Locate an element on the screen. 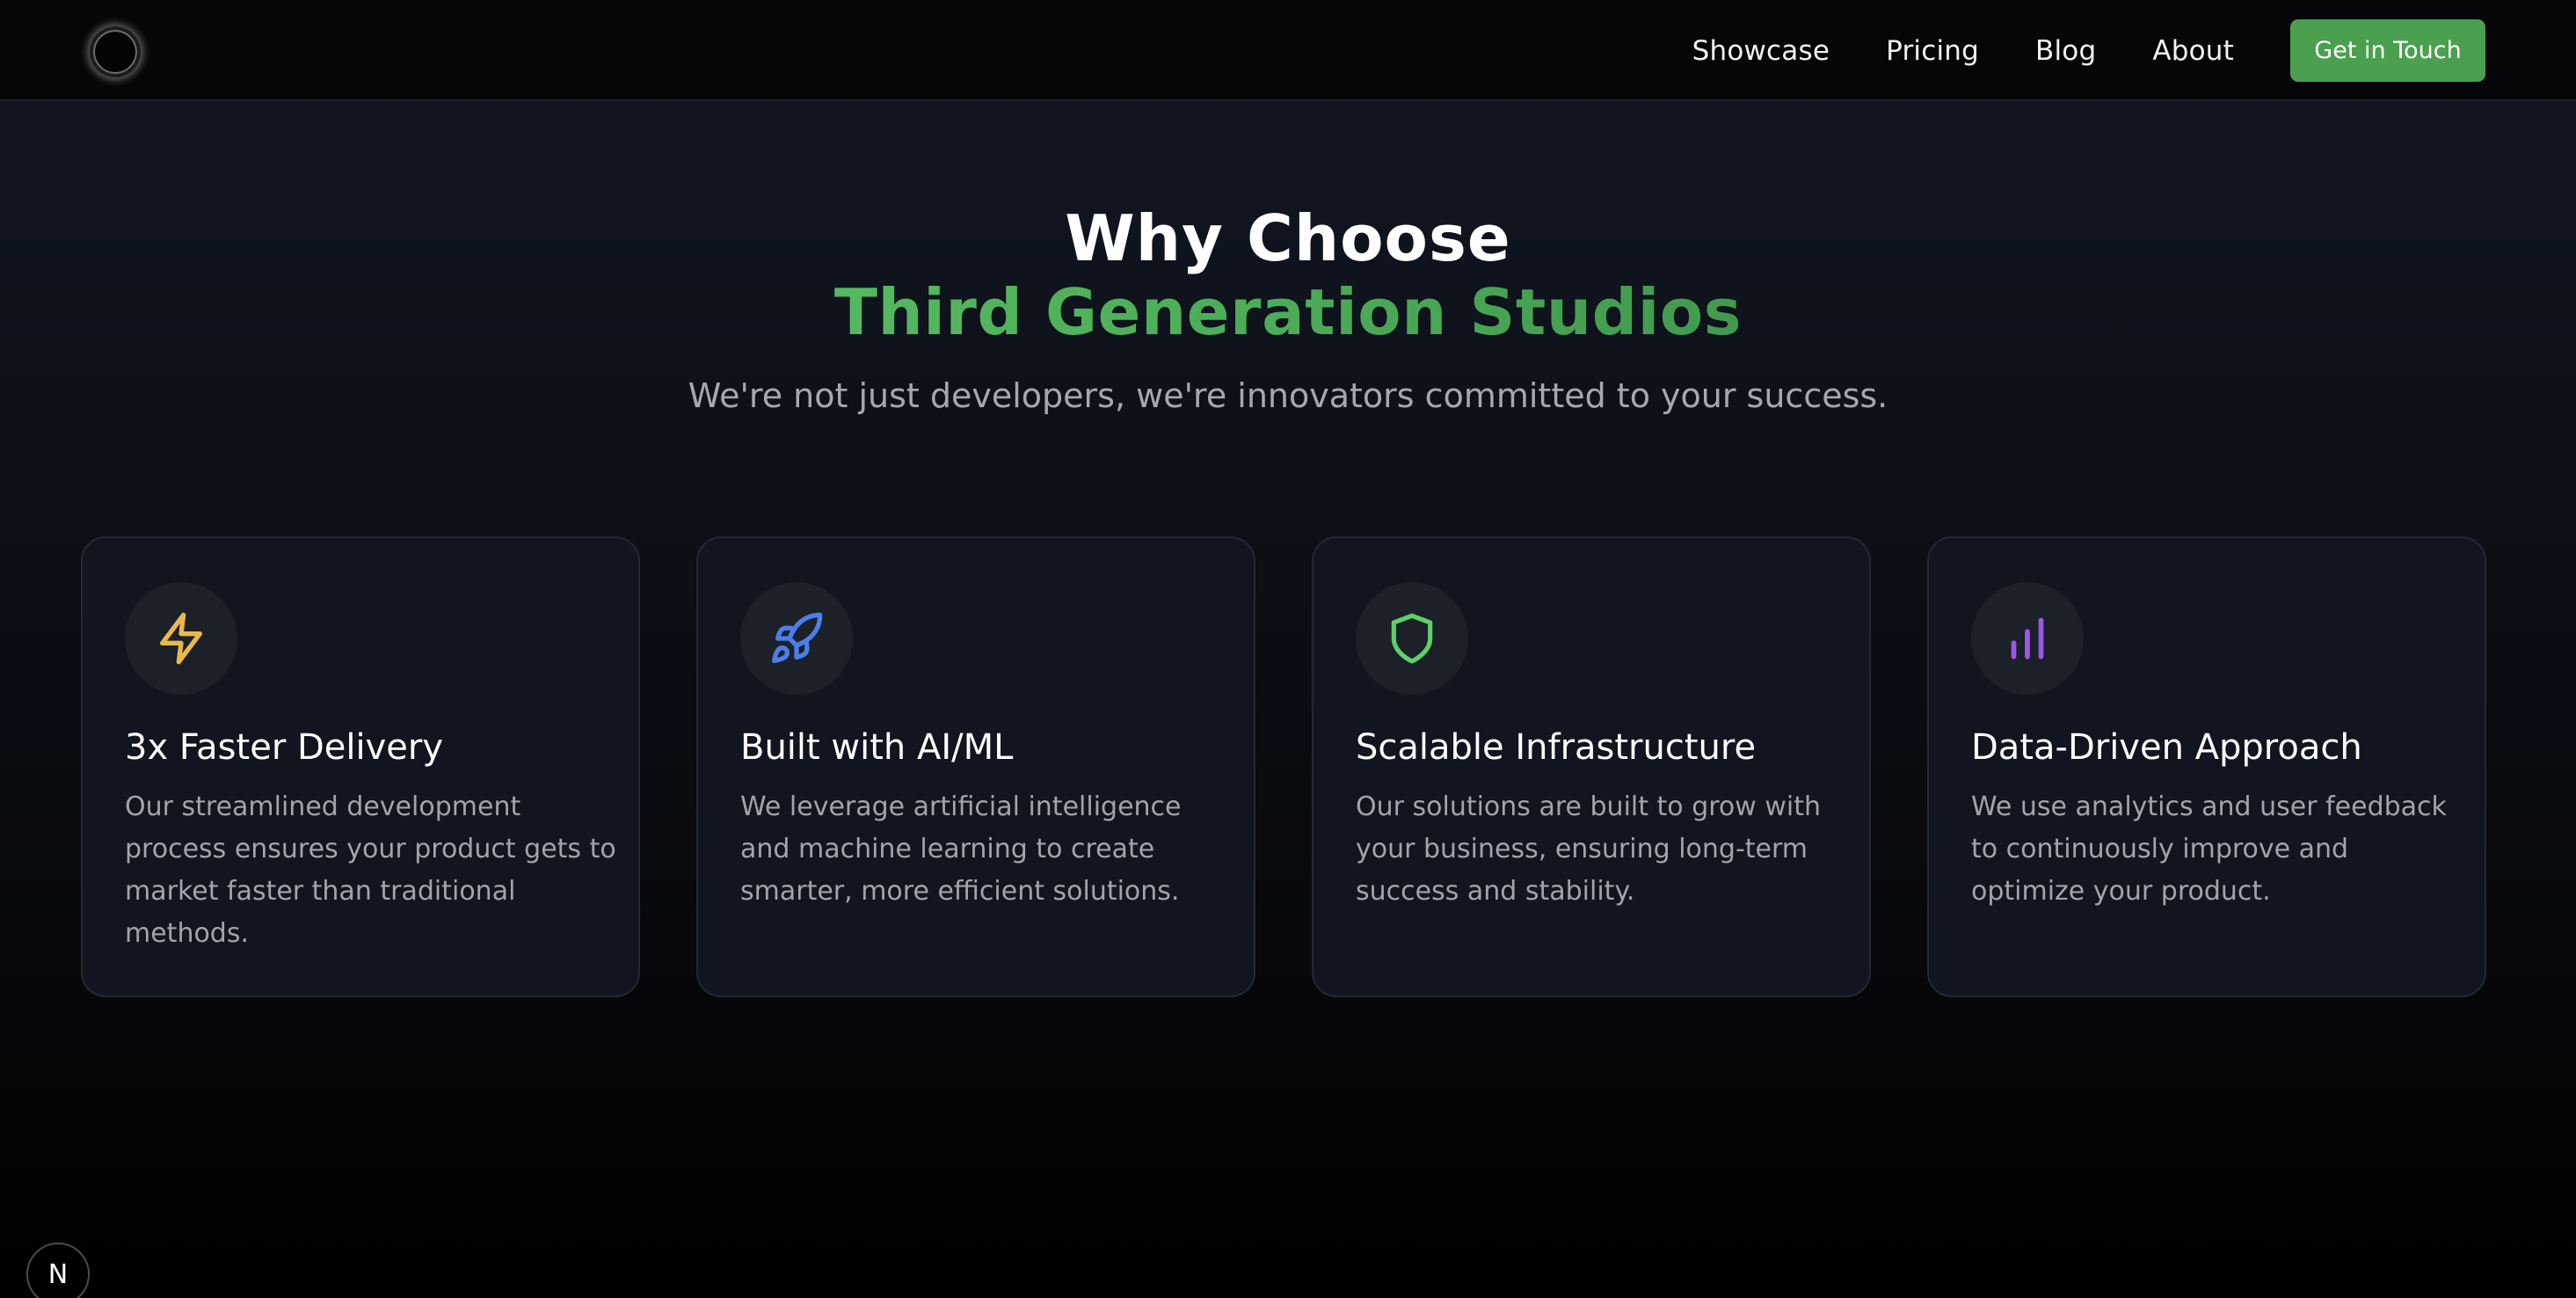 The width and height of the screenshot is (2576, 1298). nav-link-about: About is located at coordinates (2193, 51).